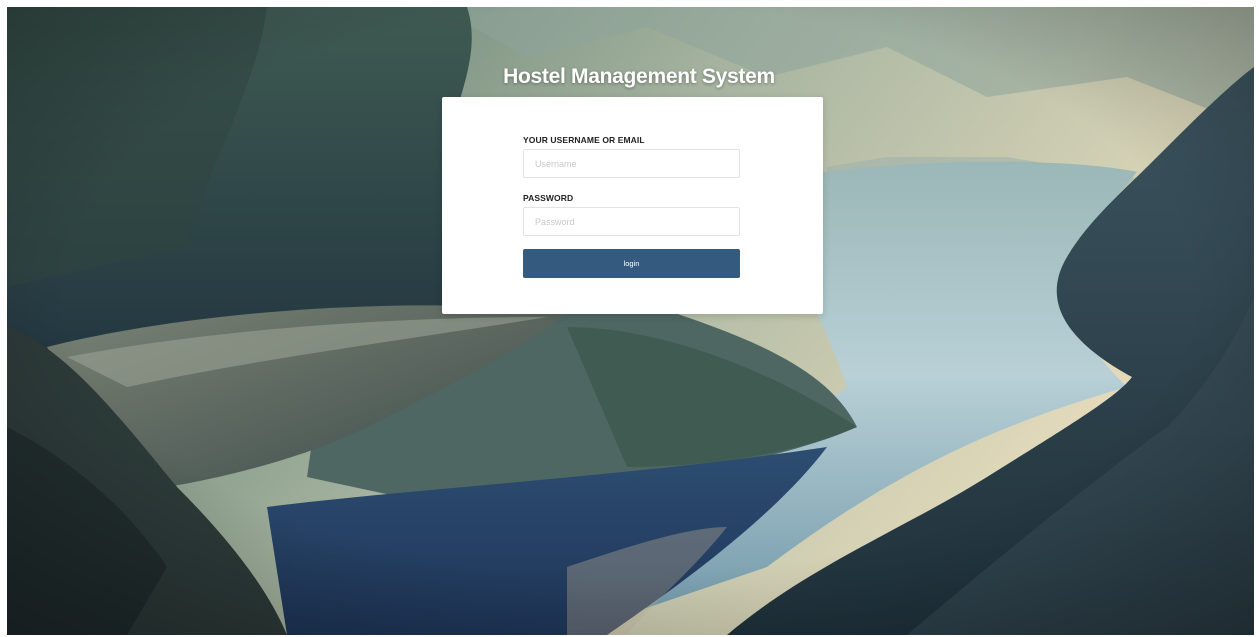 This screenshot has height=637, width=1260. Describe the element at coordinates (632, 205) in the screenshot. I see `login-form: YOUR USERNAME OR EMAIL PASSWORD login` at that location.